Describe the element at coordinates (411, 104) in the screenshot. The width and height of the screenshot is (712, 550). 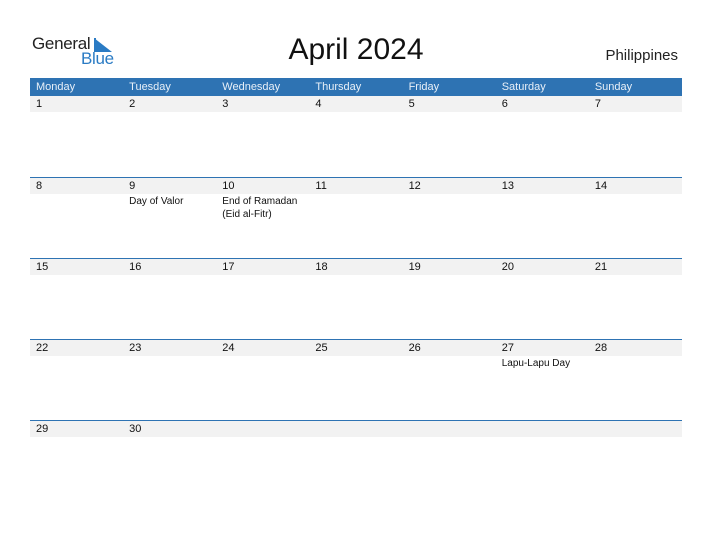
I see `day-number: 5` at that location.